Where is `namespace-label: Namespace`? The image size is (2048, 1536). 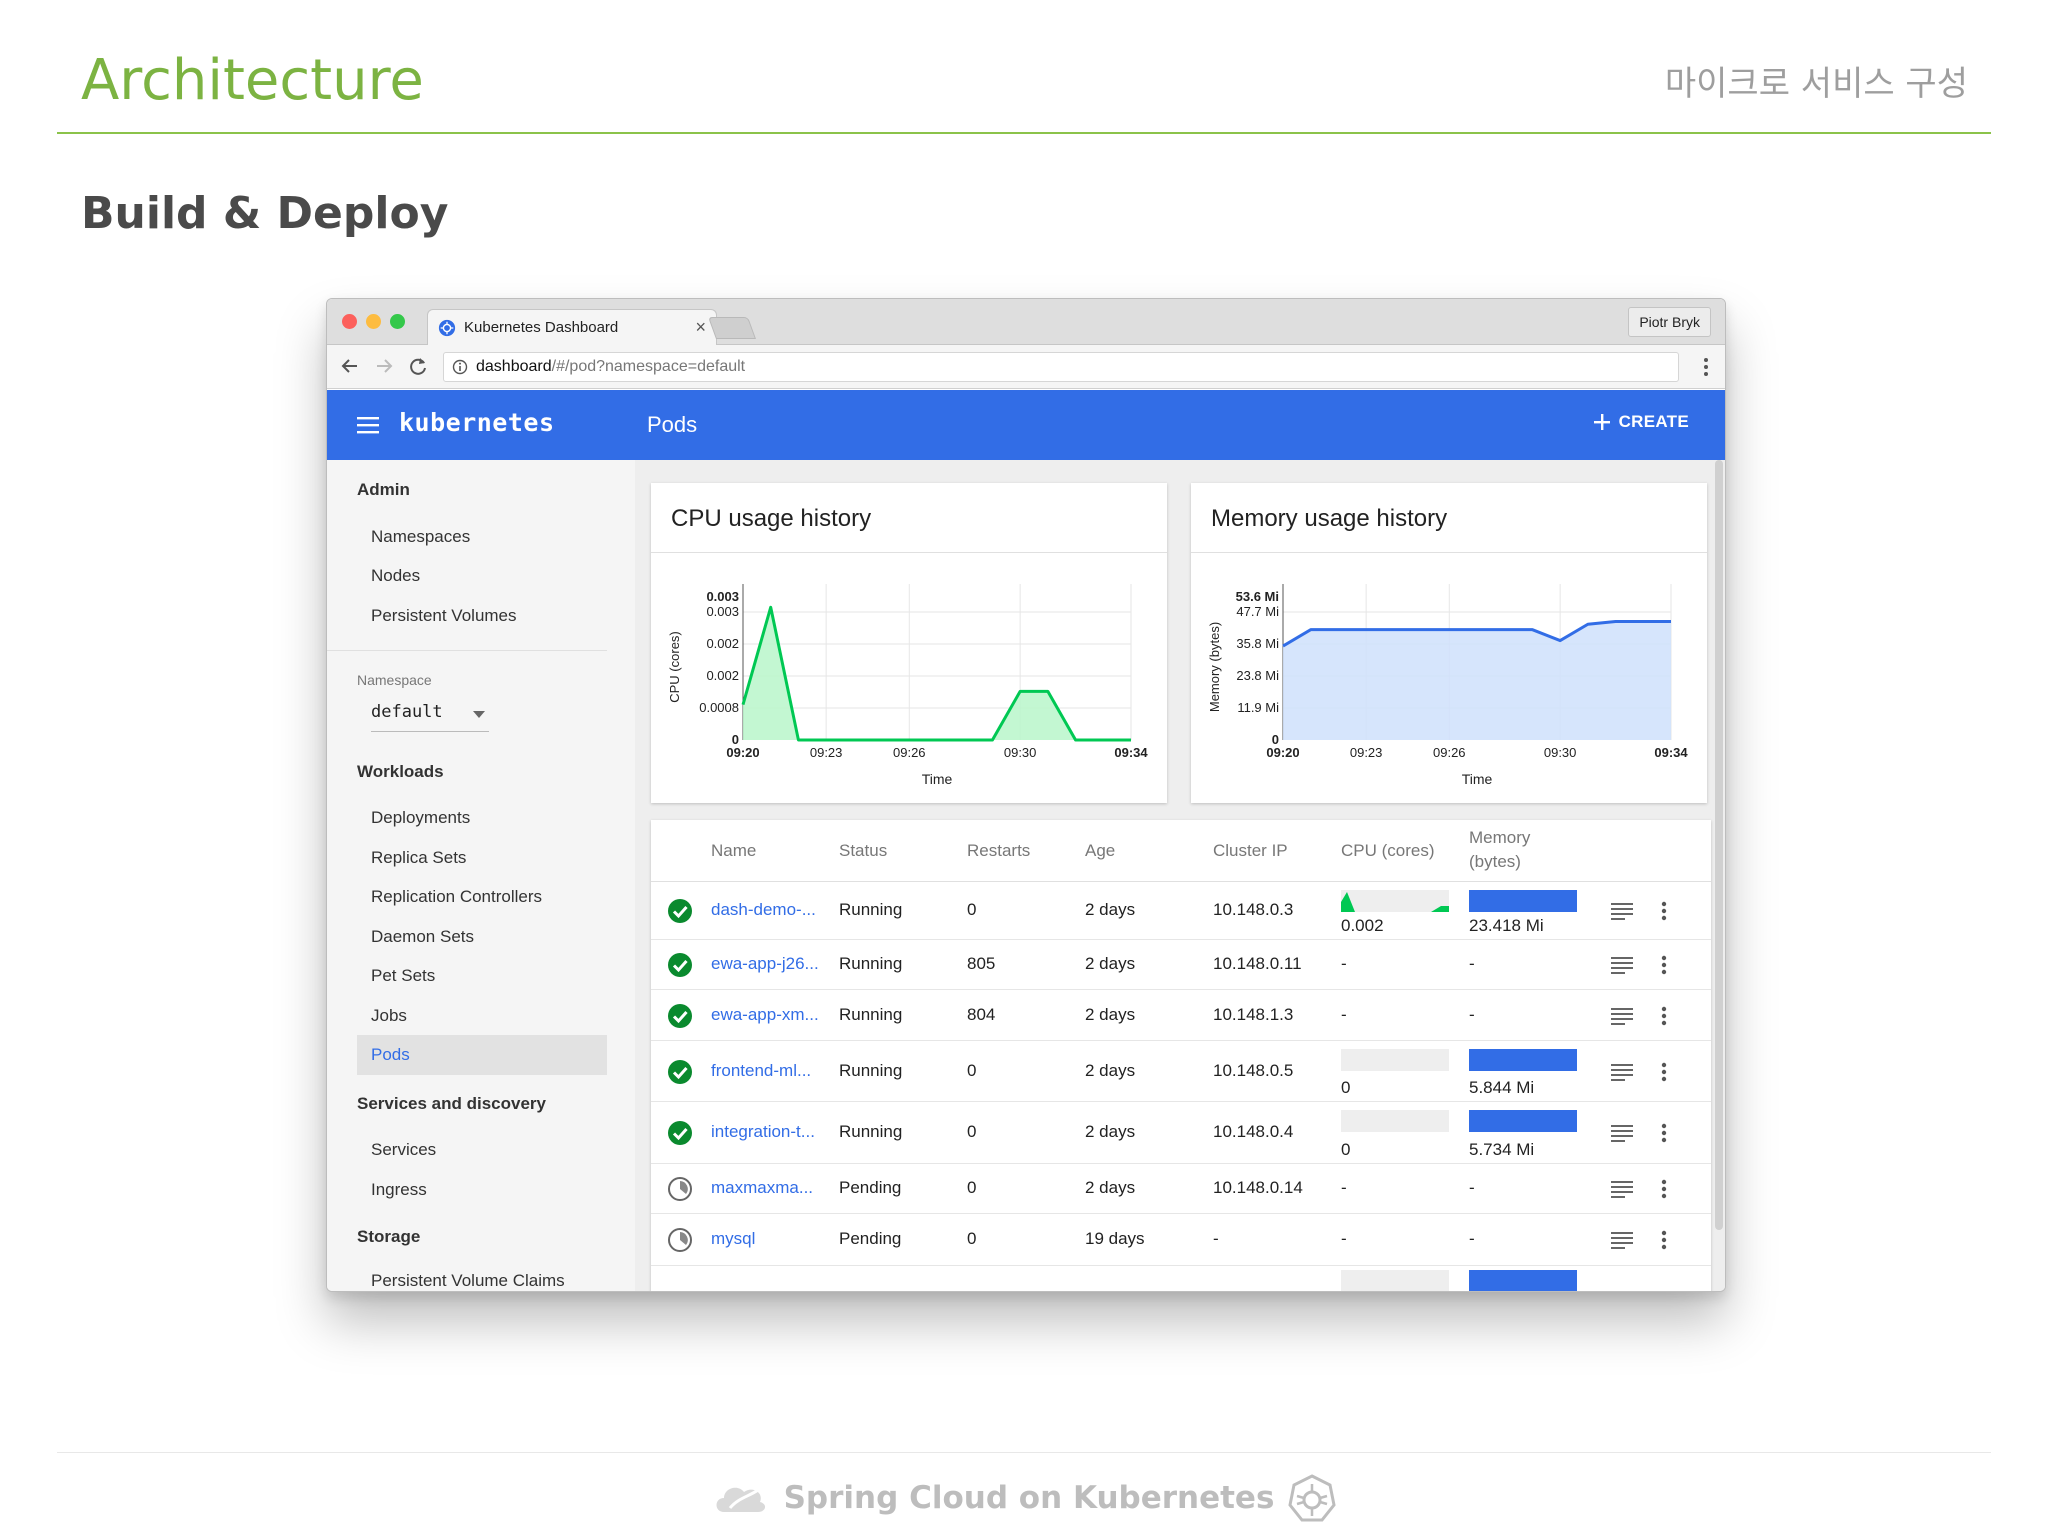
namespace-label: Namespace is located at coordinates (394, 680).